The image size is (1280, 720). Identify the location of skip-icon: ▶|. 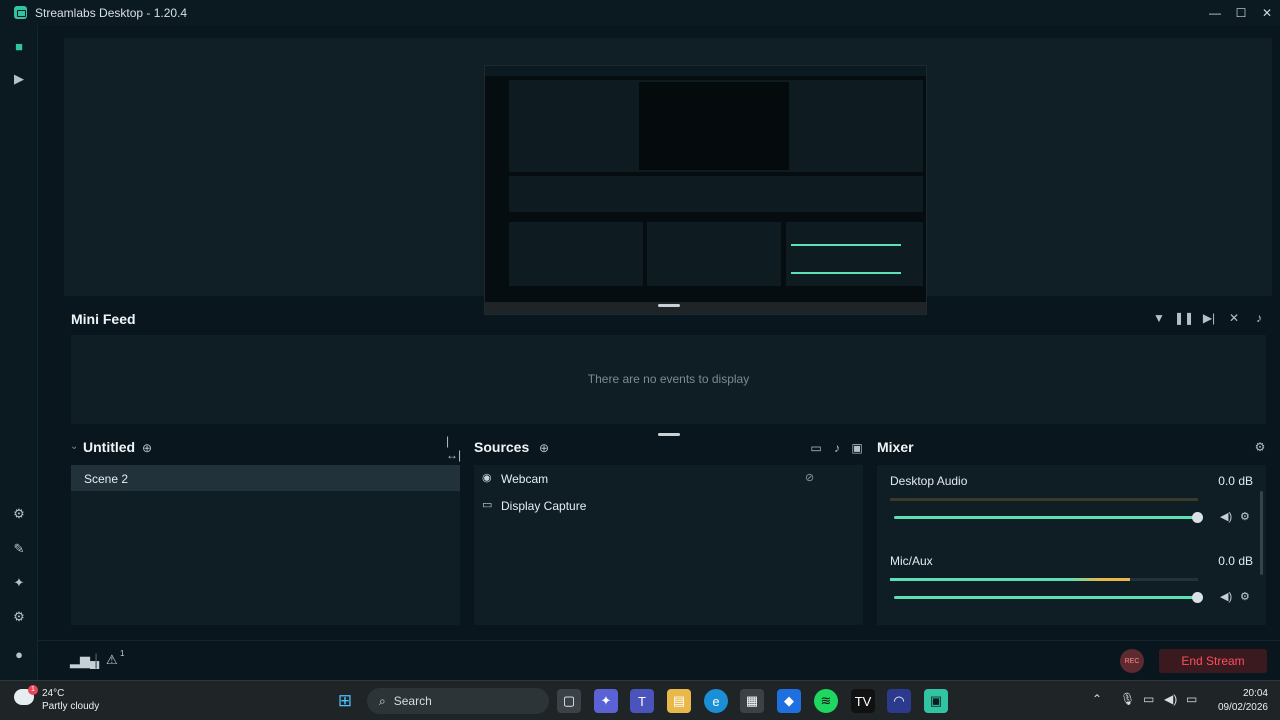
(1209, 318).